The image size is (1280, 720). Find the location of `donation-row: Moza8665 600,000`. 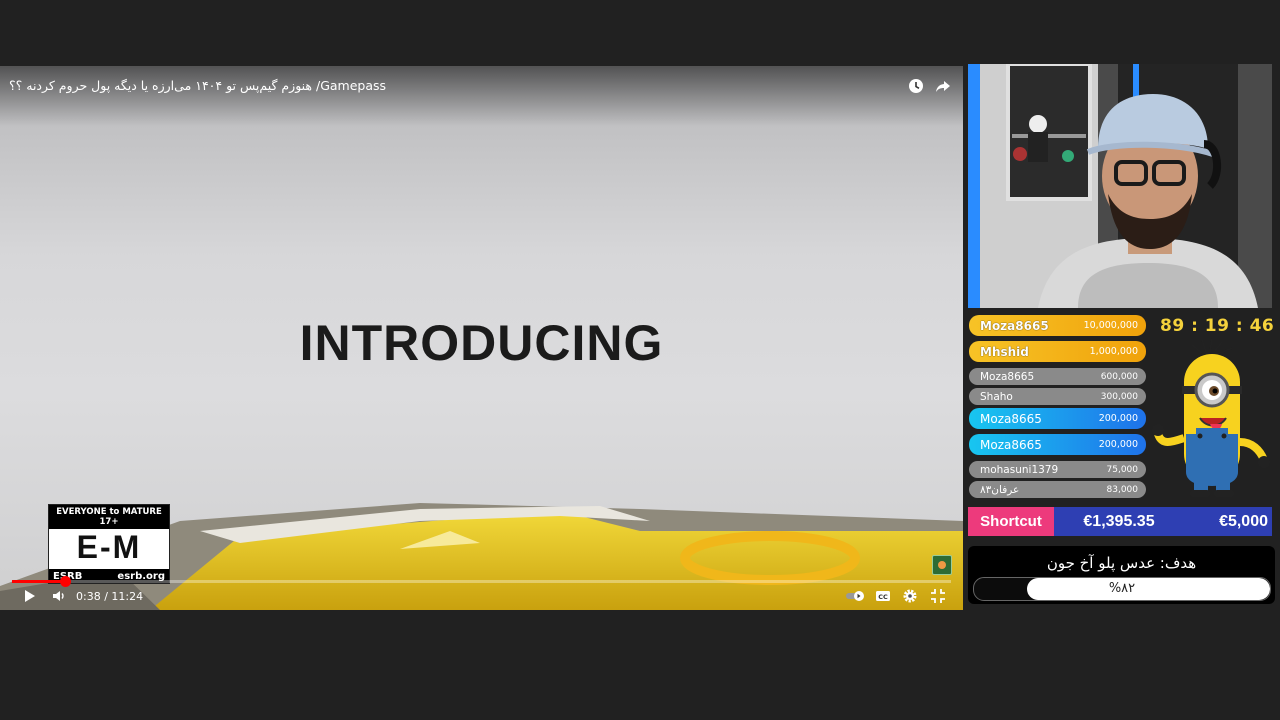

donation-row: Moza8665 600,000 is located at coordinates (1057, 376).